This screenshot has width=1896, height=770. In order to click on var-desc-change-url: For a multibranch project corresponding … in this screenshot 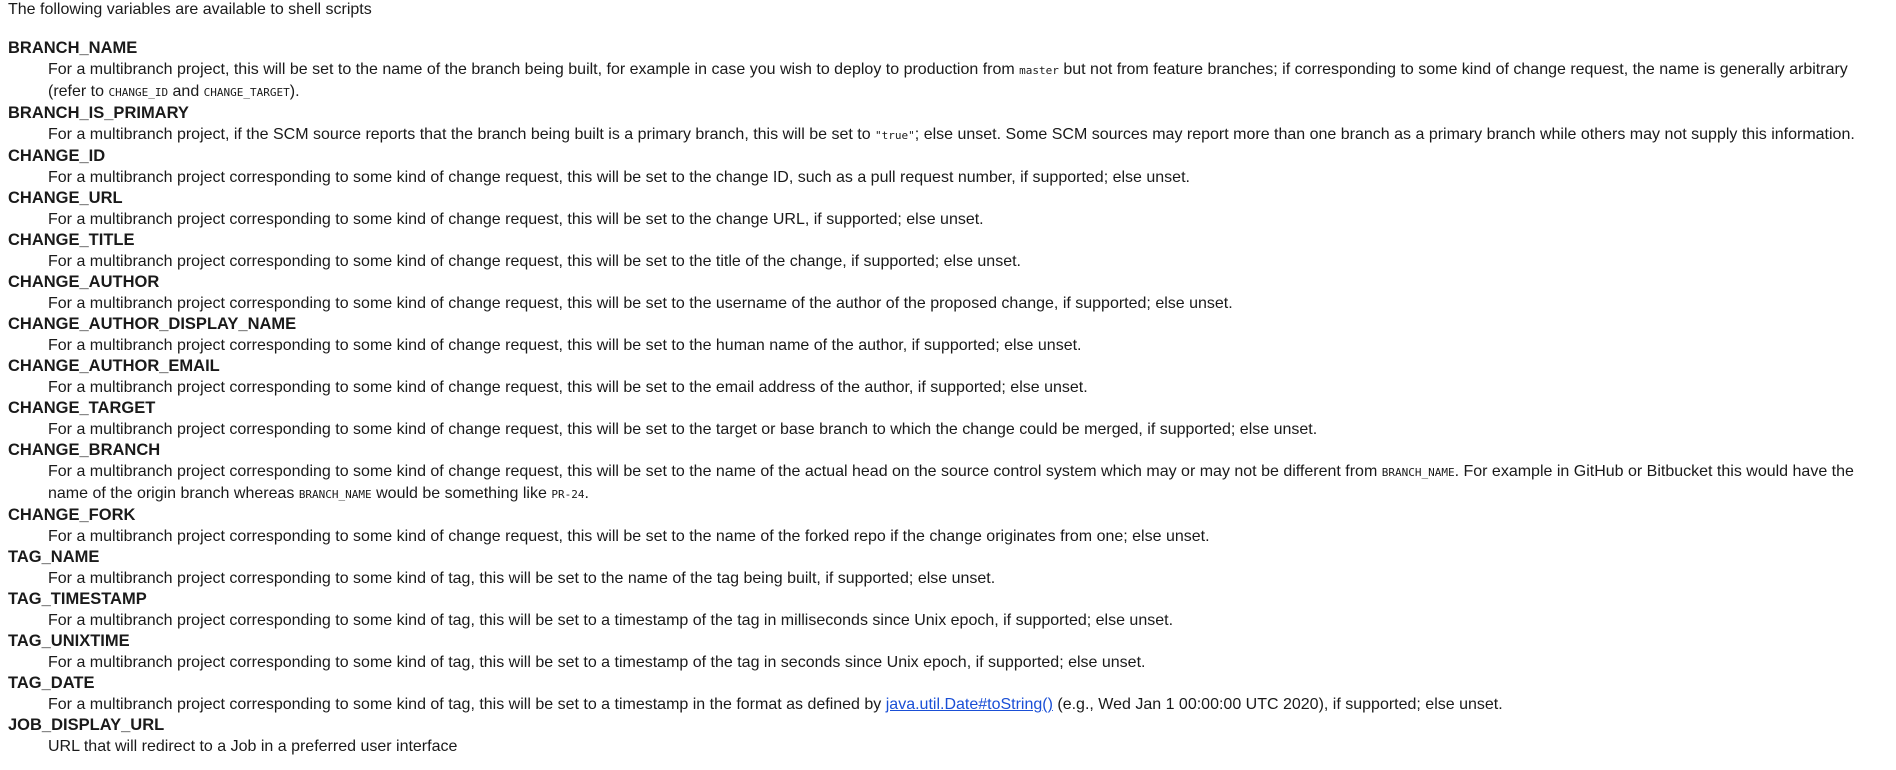, I will do `click(516, 219)`.